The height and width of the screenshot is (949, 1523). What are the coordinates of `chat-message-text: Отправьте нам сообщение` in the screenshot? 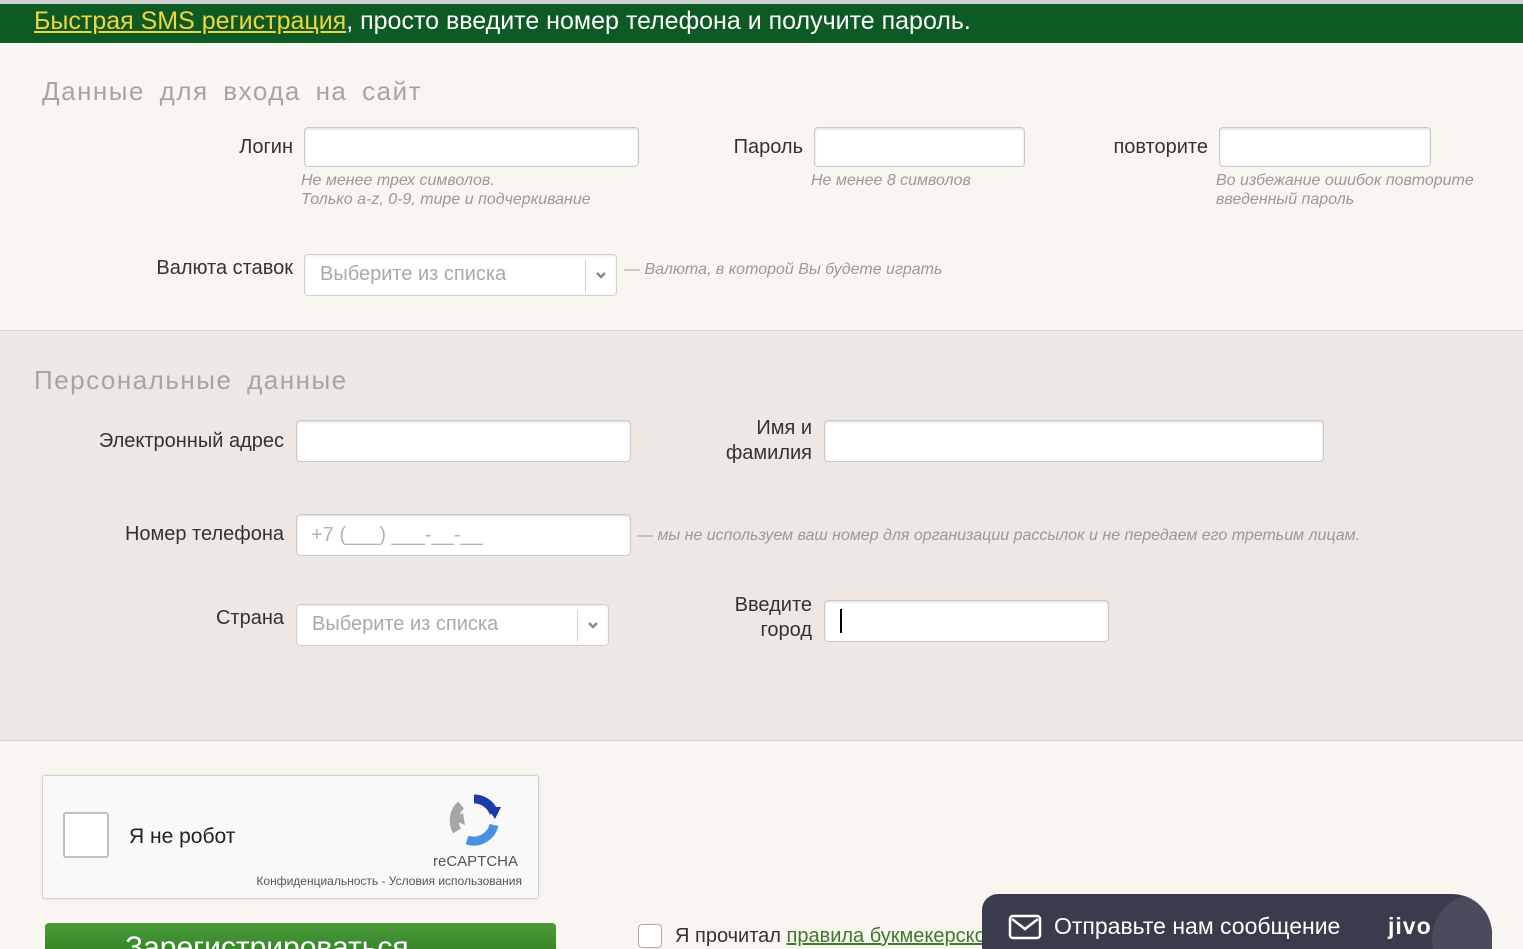 It's located at (1197, 926).